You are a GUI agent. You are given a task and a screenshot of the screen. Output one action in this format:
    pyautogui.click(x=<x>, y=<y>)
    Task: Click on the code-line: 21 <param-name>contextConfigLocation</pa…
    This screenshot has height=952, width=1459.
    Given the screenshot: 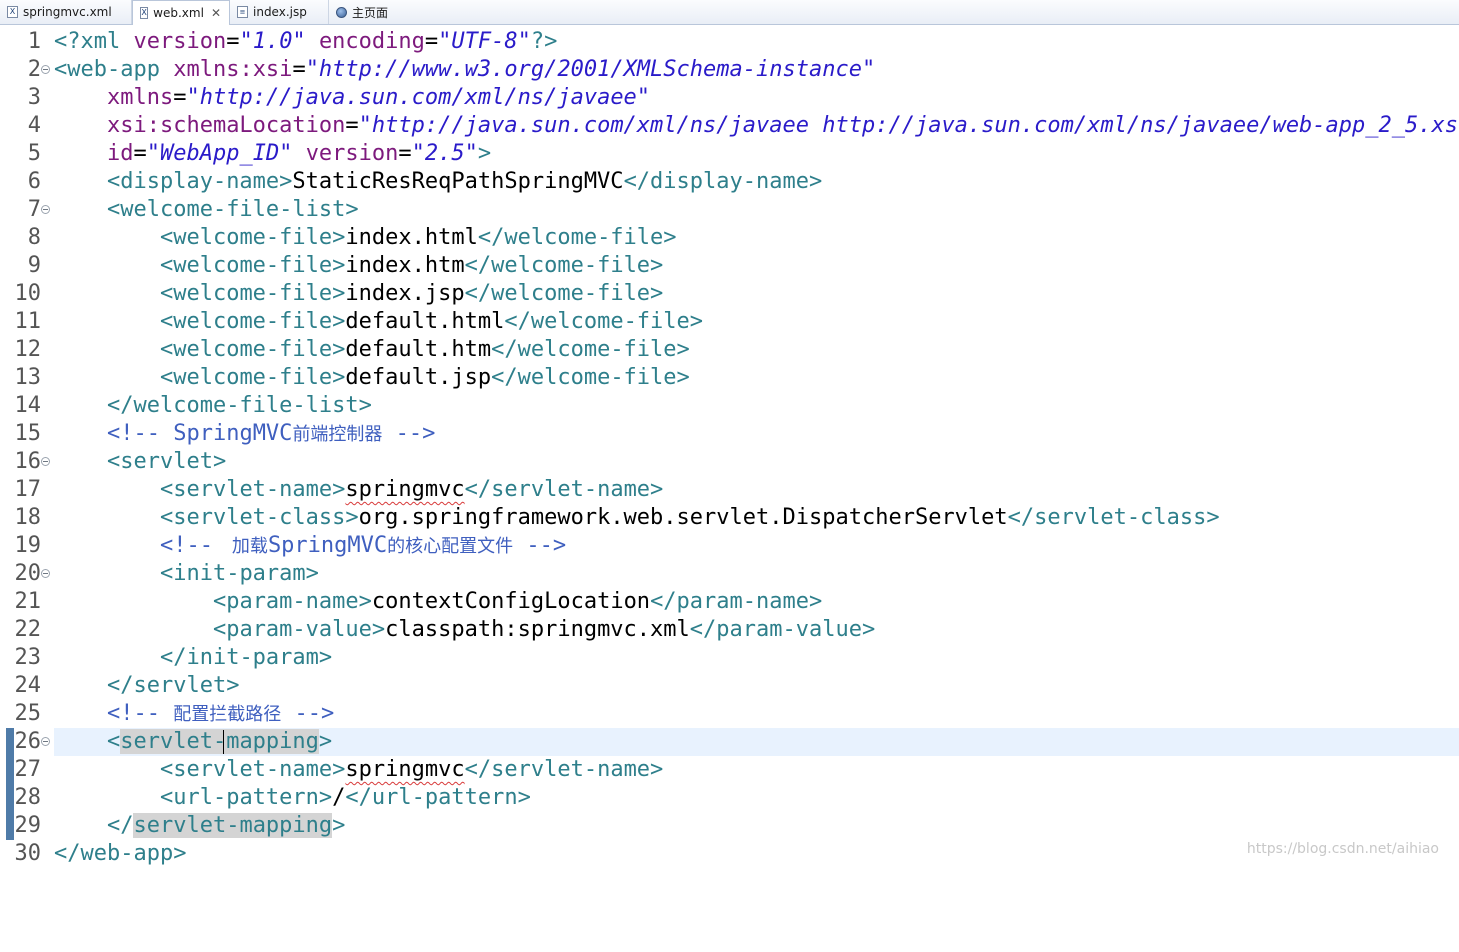 What is the action you would take?
    pyautogui.click(x=729, y=602)
    